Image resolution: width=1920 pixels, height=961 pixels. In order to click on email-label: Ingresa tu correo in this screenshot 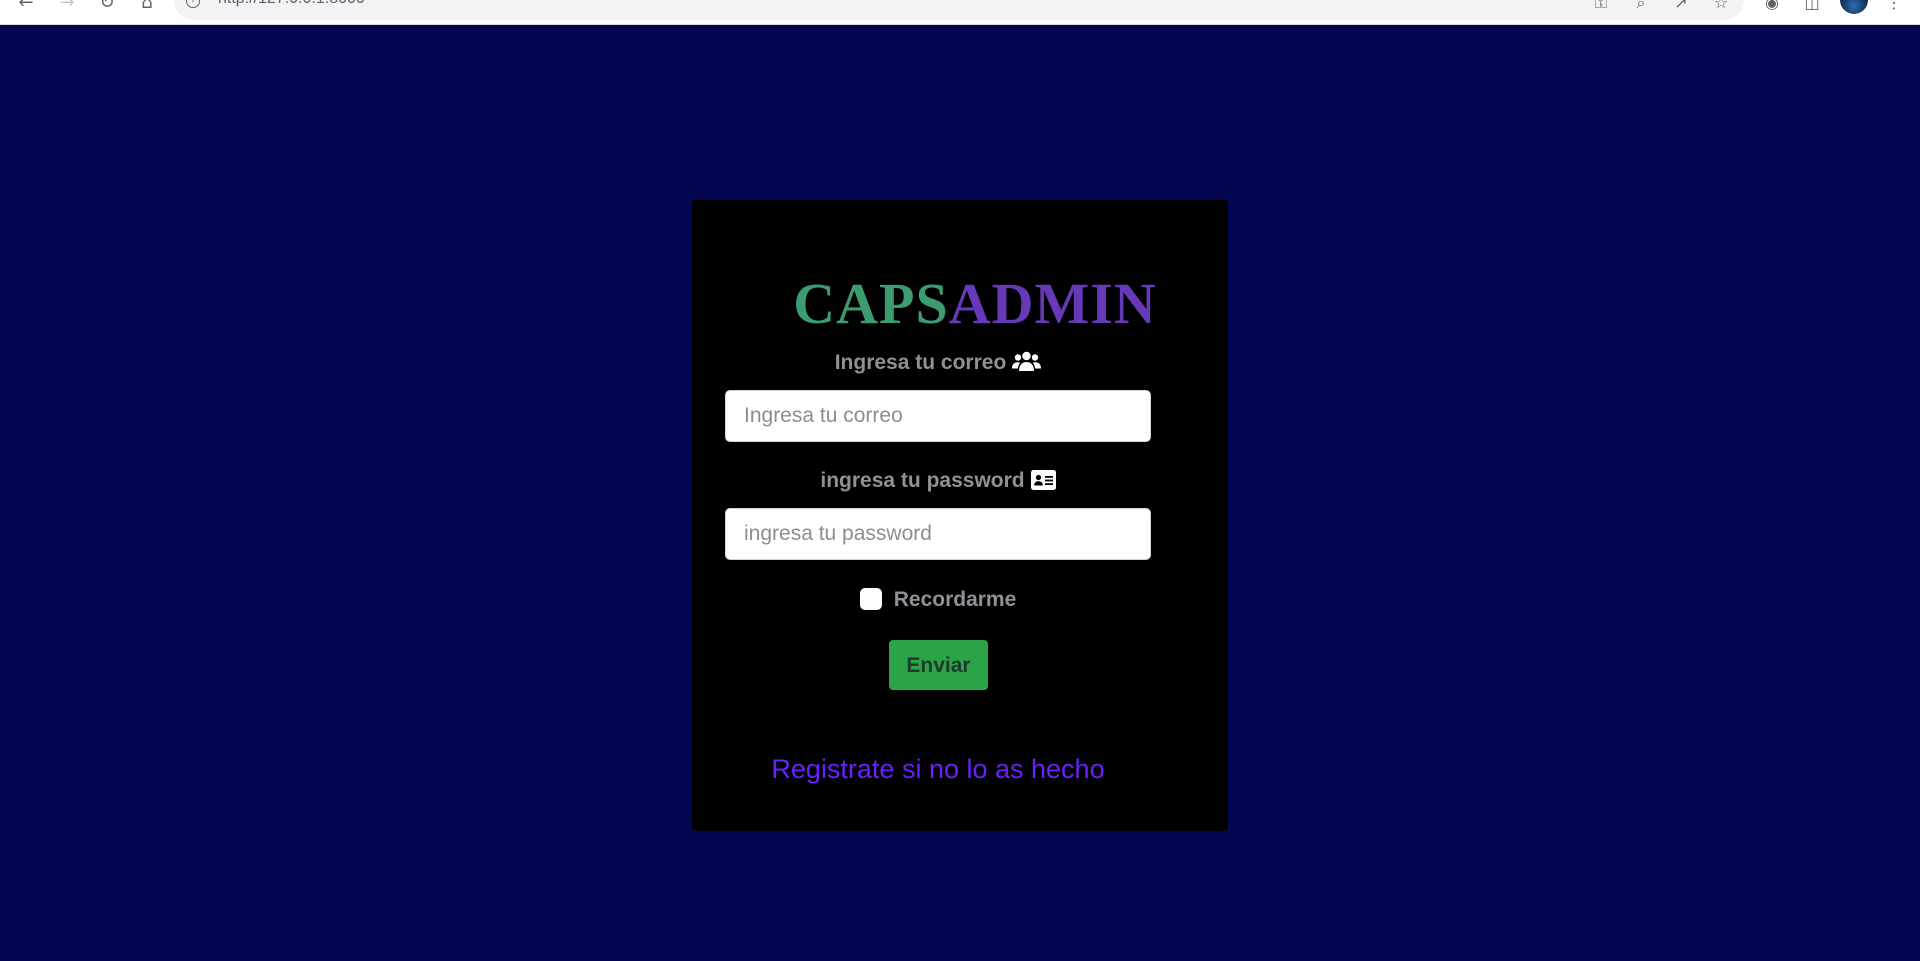, I will do `click(920, 362)`.